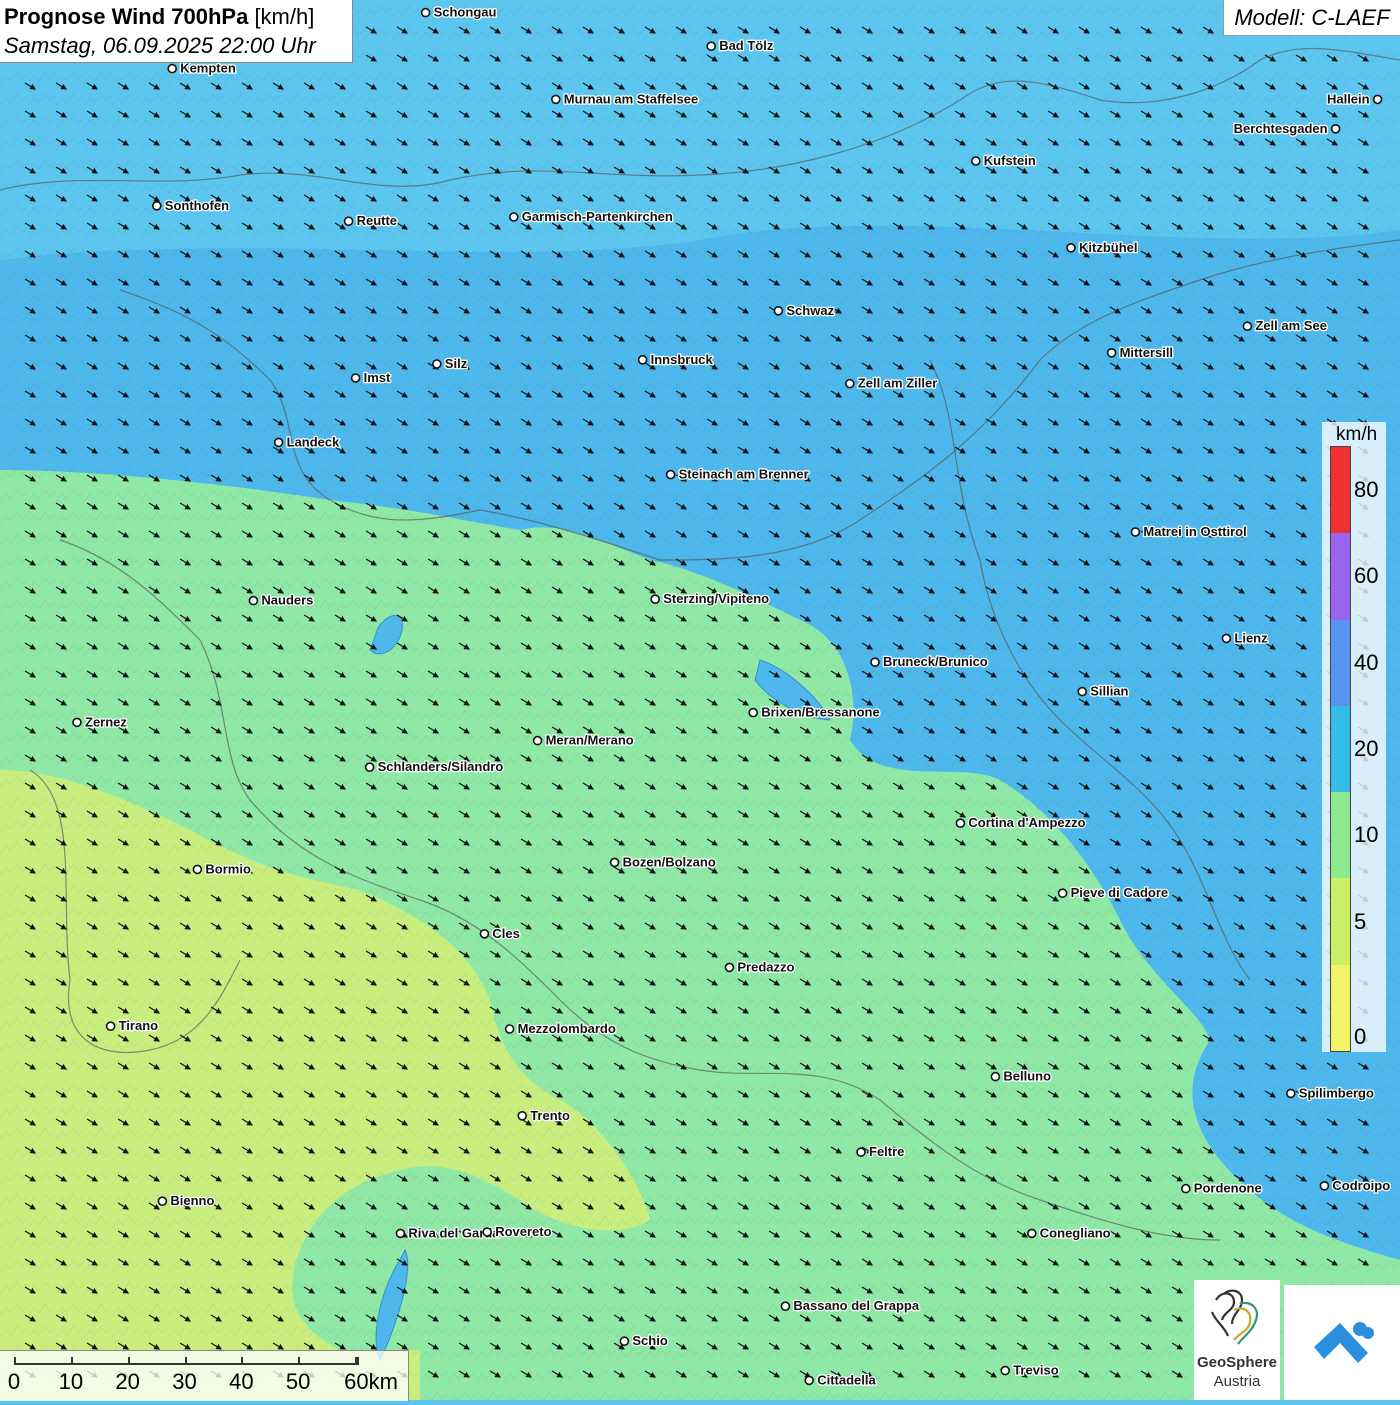 The image size is (1400, 1405). Describe the element at coordinates (1026, 822) in the screenshot. I see `city-label: Cortina d'Ampezzo` at that location.